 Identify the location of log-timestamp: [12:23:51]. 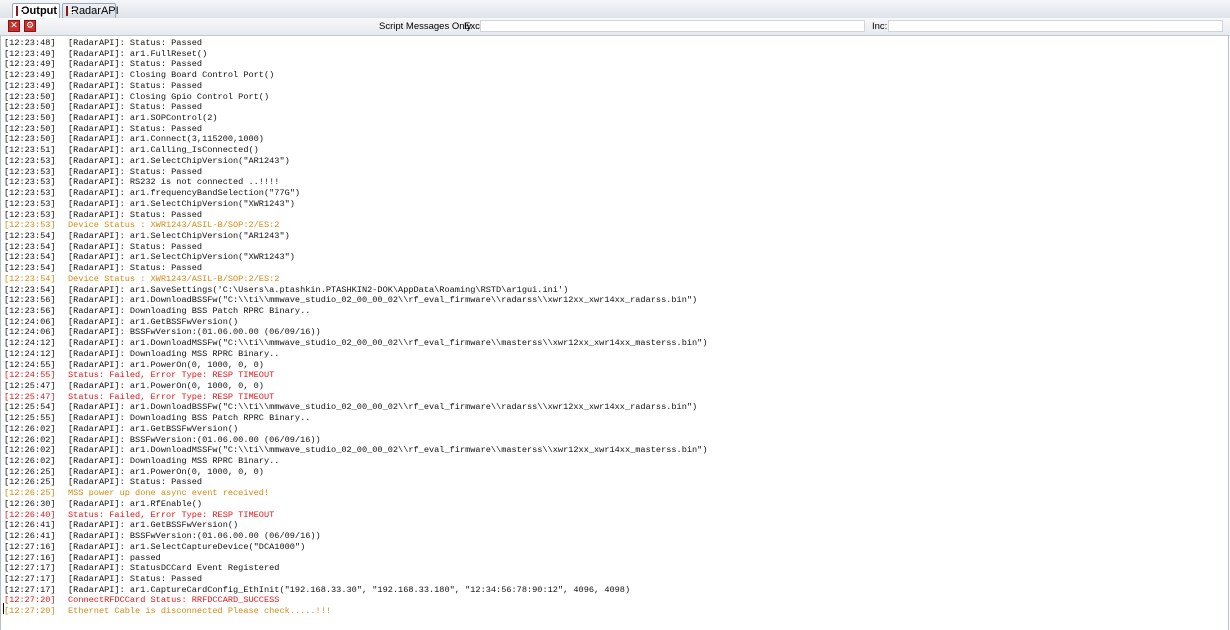
(30, 150).